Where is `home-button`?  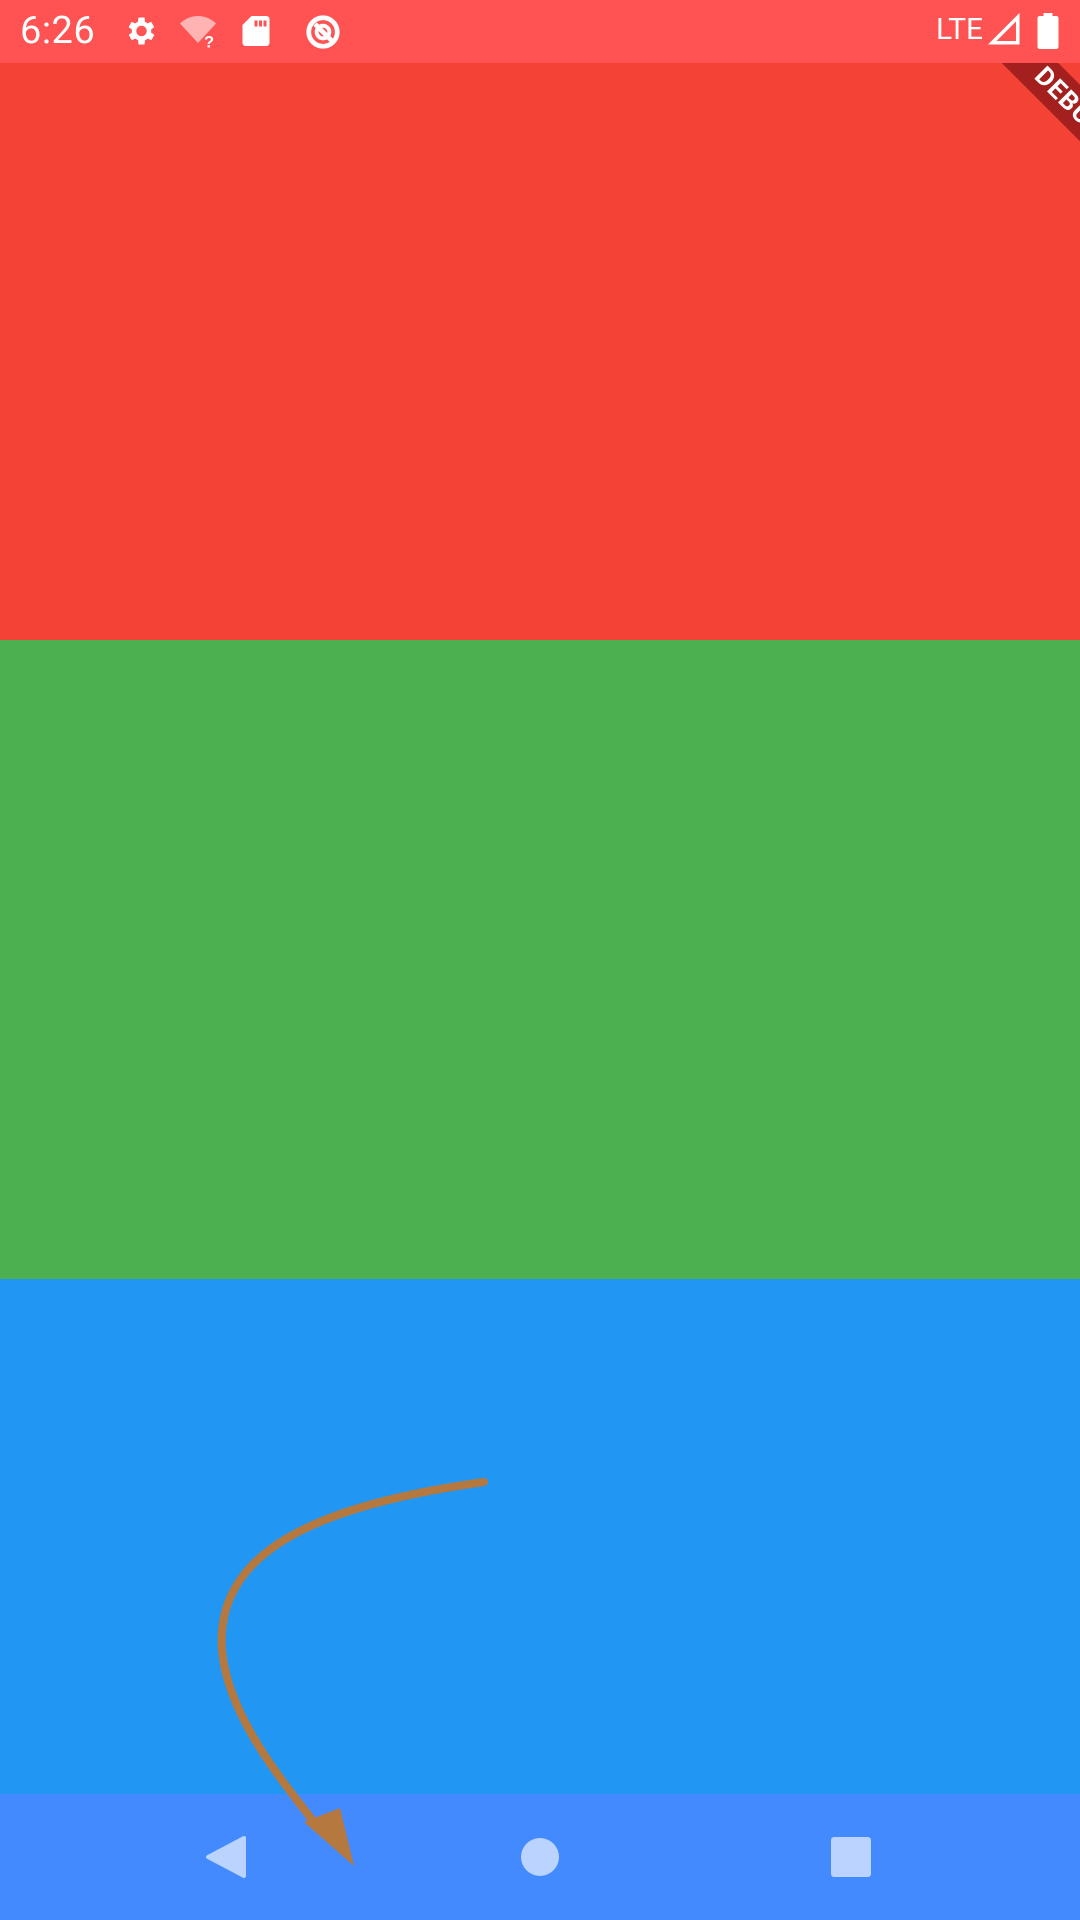 home-button is located at coordinates (540, 1857).